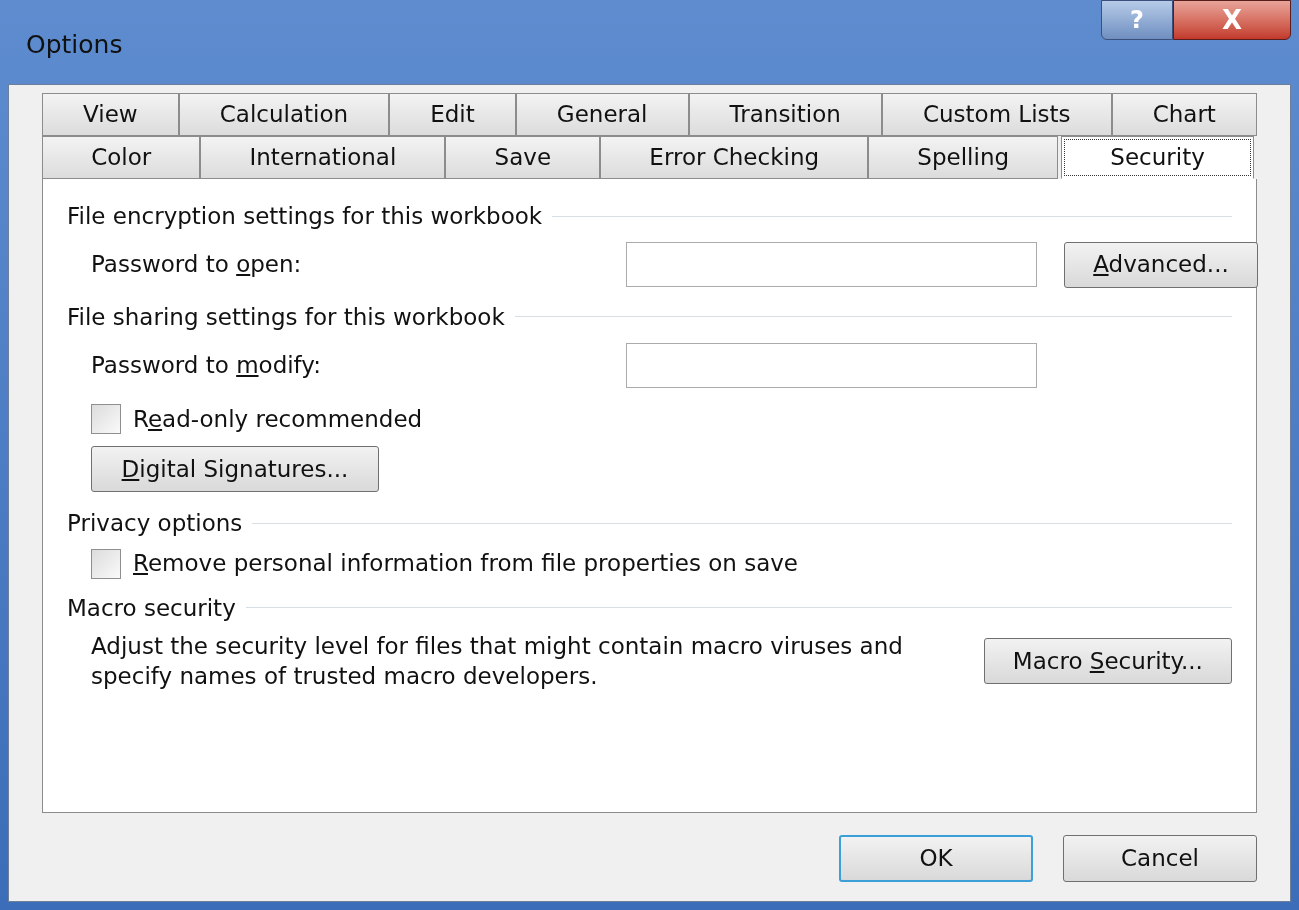  I want to click on checkbox-label: Remove personal information from file properties on save, so click(465, 564).